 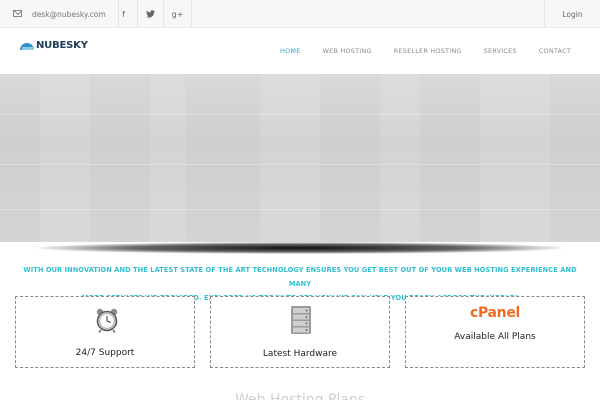 What do you see at coordinates (300, 251) in the screenshot?
I see `hero-shadow` at bounding box center [300, 251].